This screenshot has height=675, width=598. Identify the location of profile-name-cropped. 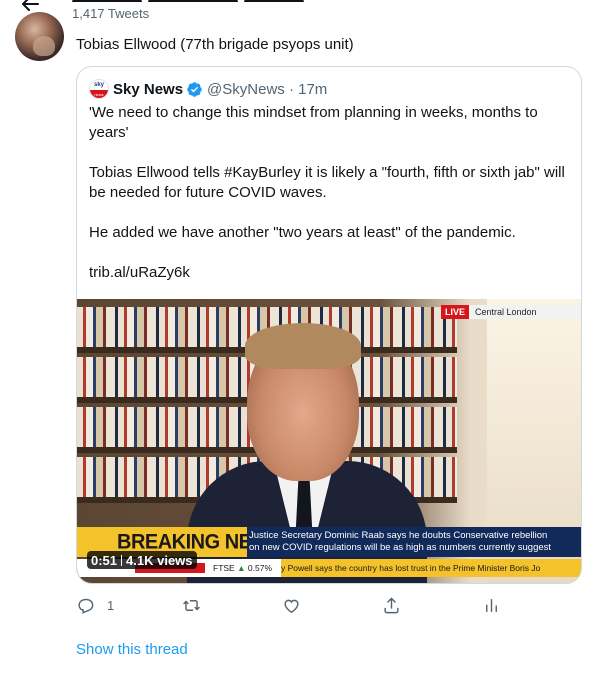
(202, 1).